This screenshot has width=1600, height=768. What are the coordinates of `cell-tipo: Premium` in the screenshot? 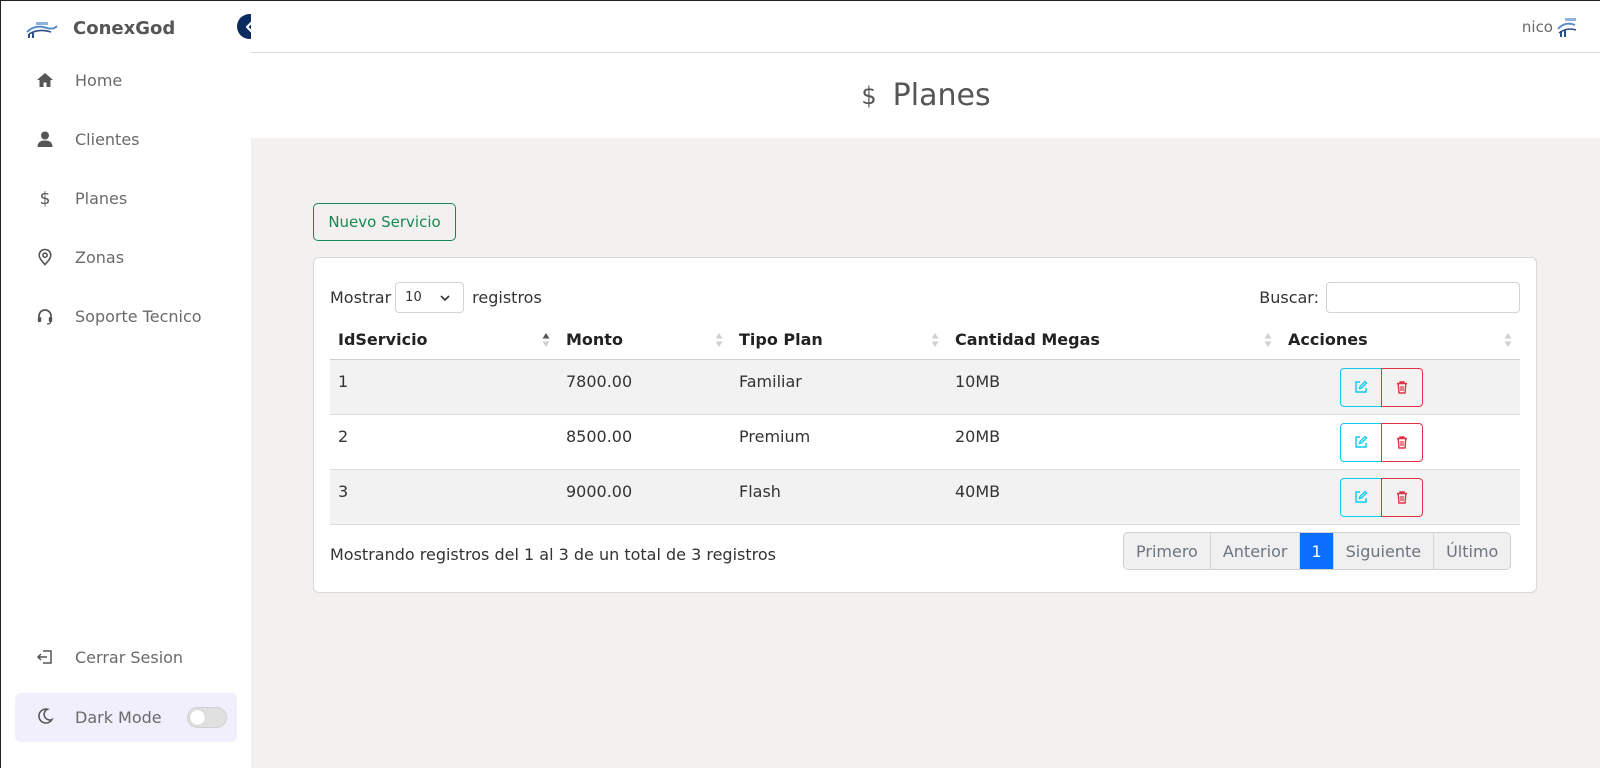 It's located at (839, 442).